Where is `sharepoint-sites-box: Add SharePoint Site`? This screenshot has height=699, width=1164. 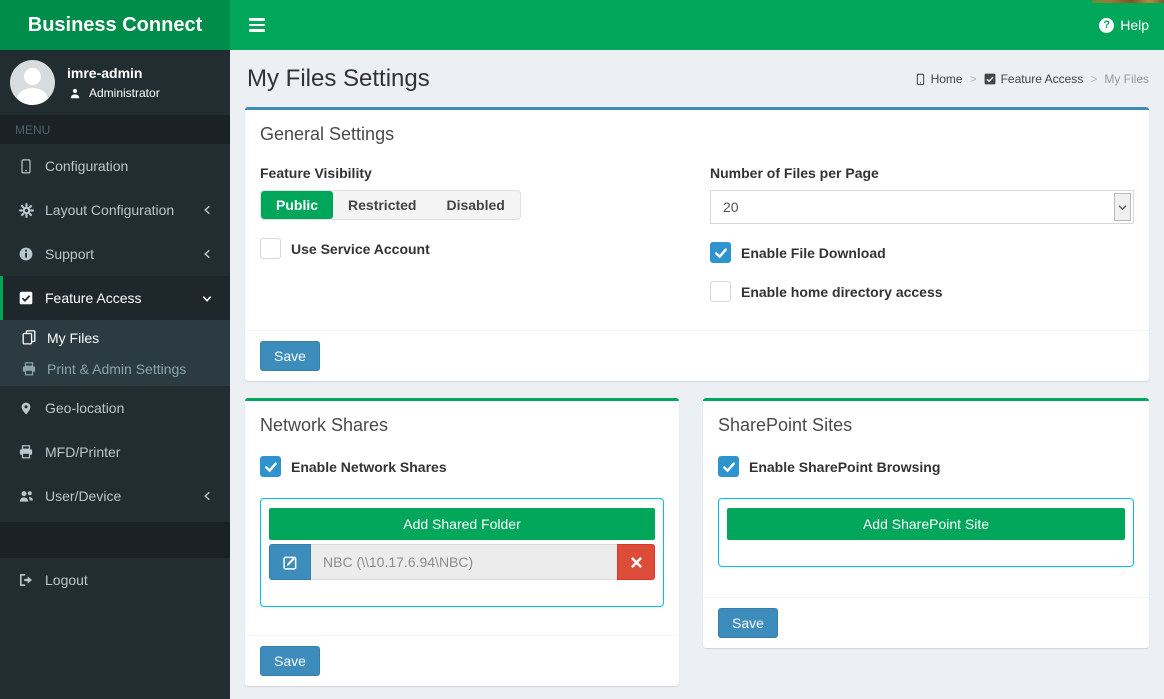
sharepoint-sites-box: Add SharePoint Site is located at coordinates (926, 532).